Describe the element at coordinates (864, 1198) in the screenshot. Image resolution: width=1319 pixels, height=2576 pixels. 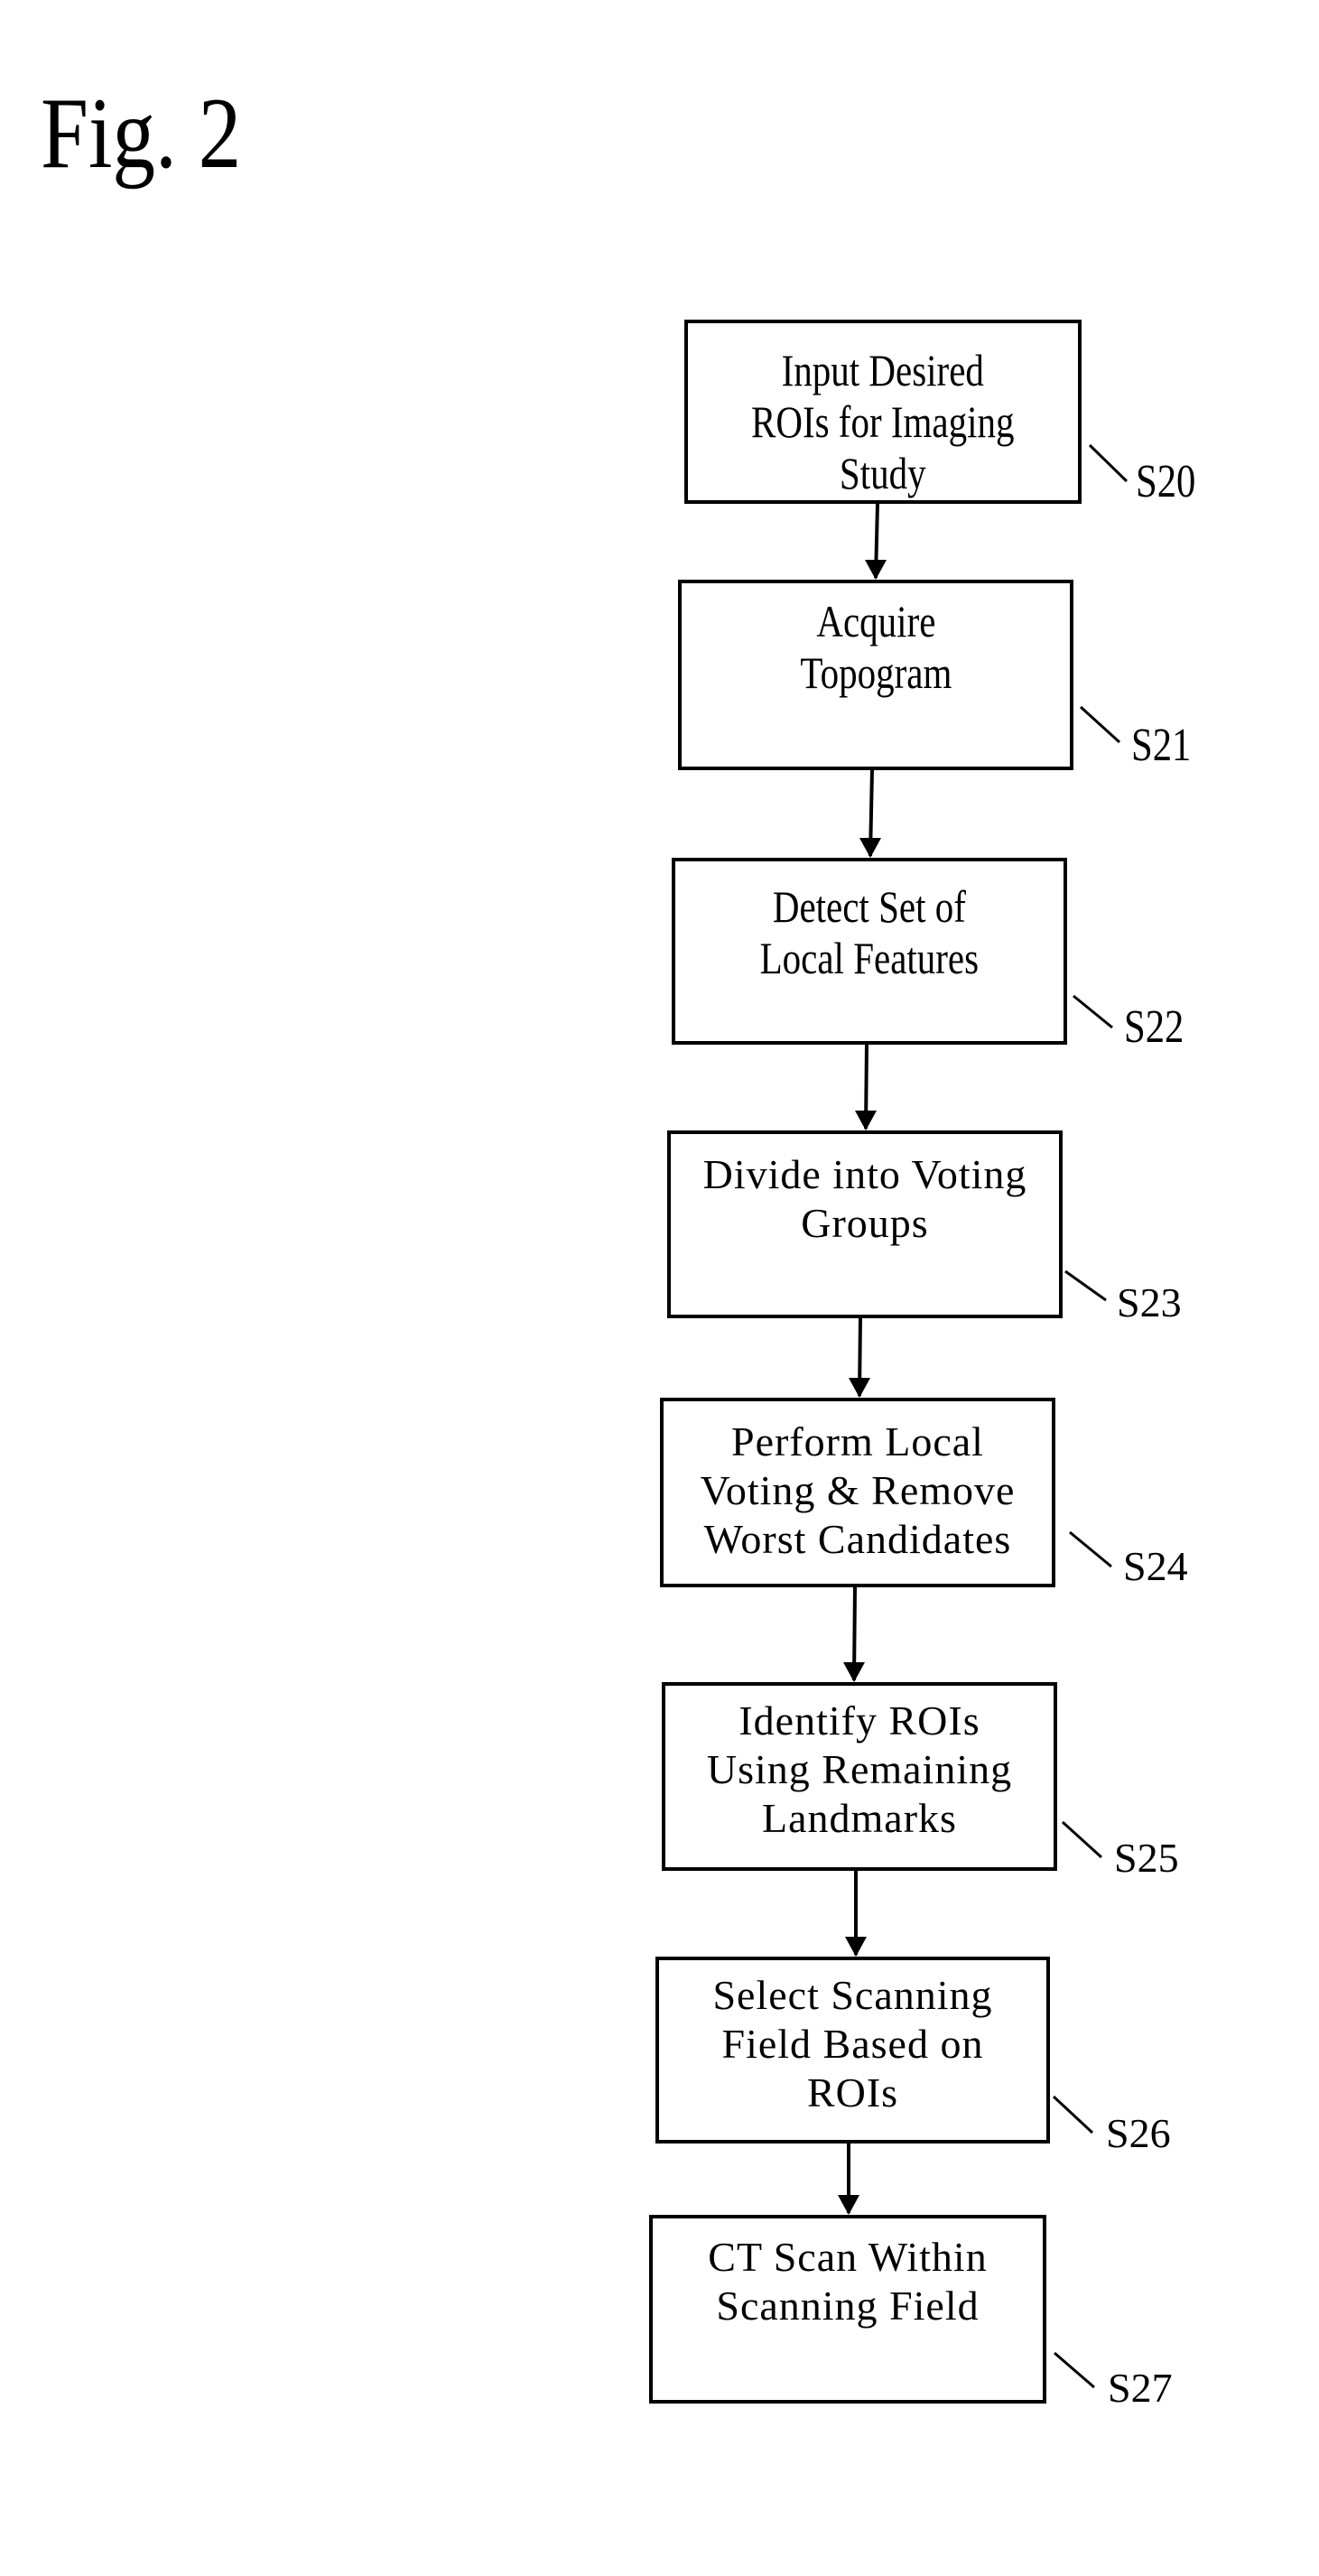
I see `step-text: Divide into Voting Groups` at that location.